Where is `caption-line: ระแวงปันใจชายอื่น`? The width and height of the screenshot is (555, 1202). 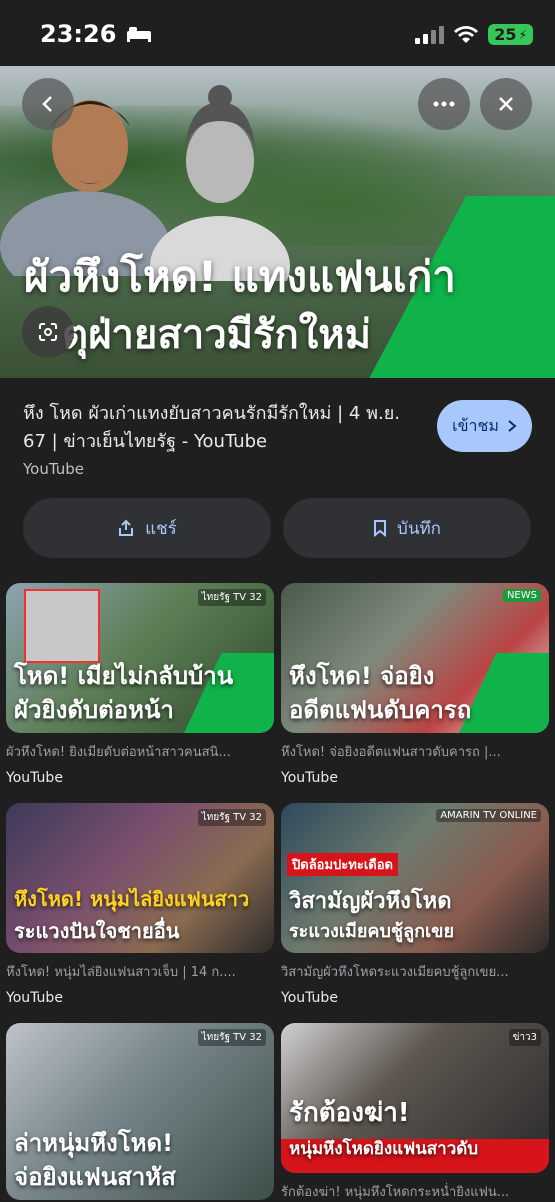
caption-line: ระแวงปันใจชายอื่น is located at coordinates (97, 931).